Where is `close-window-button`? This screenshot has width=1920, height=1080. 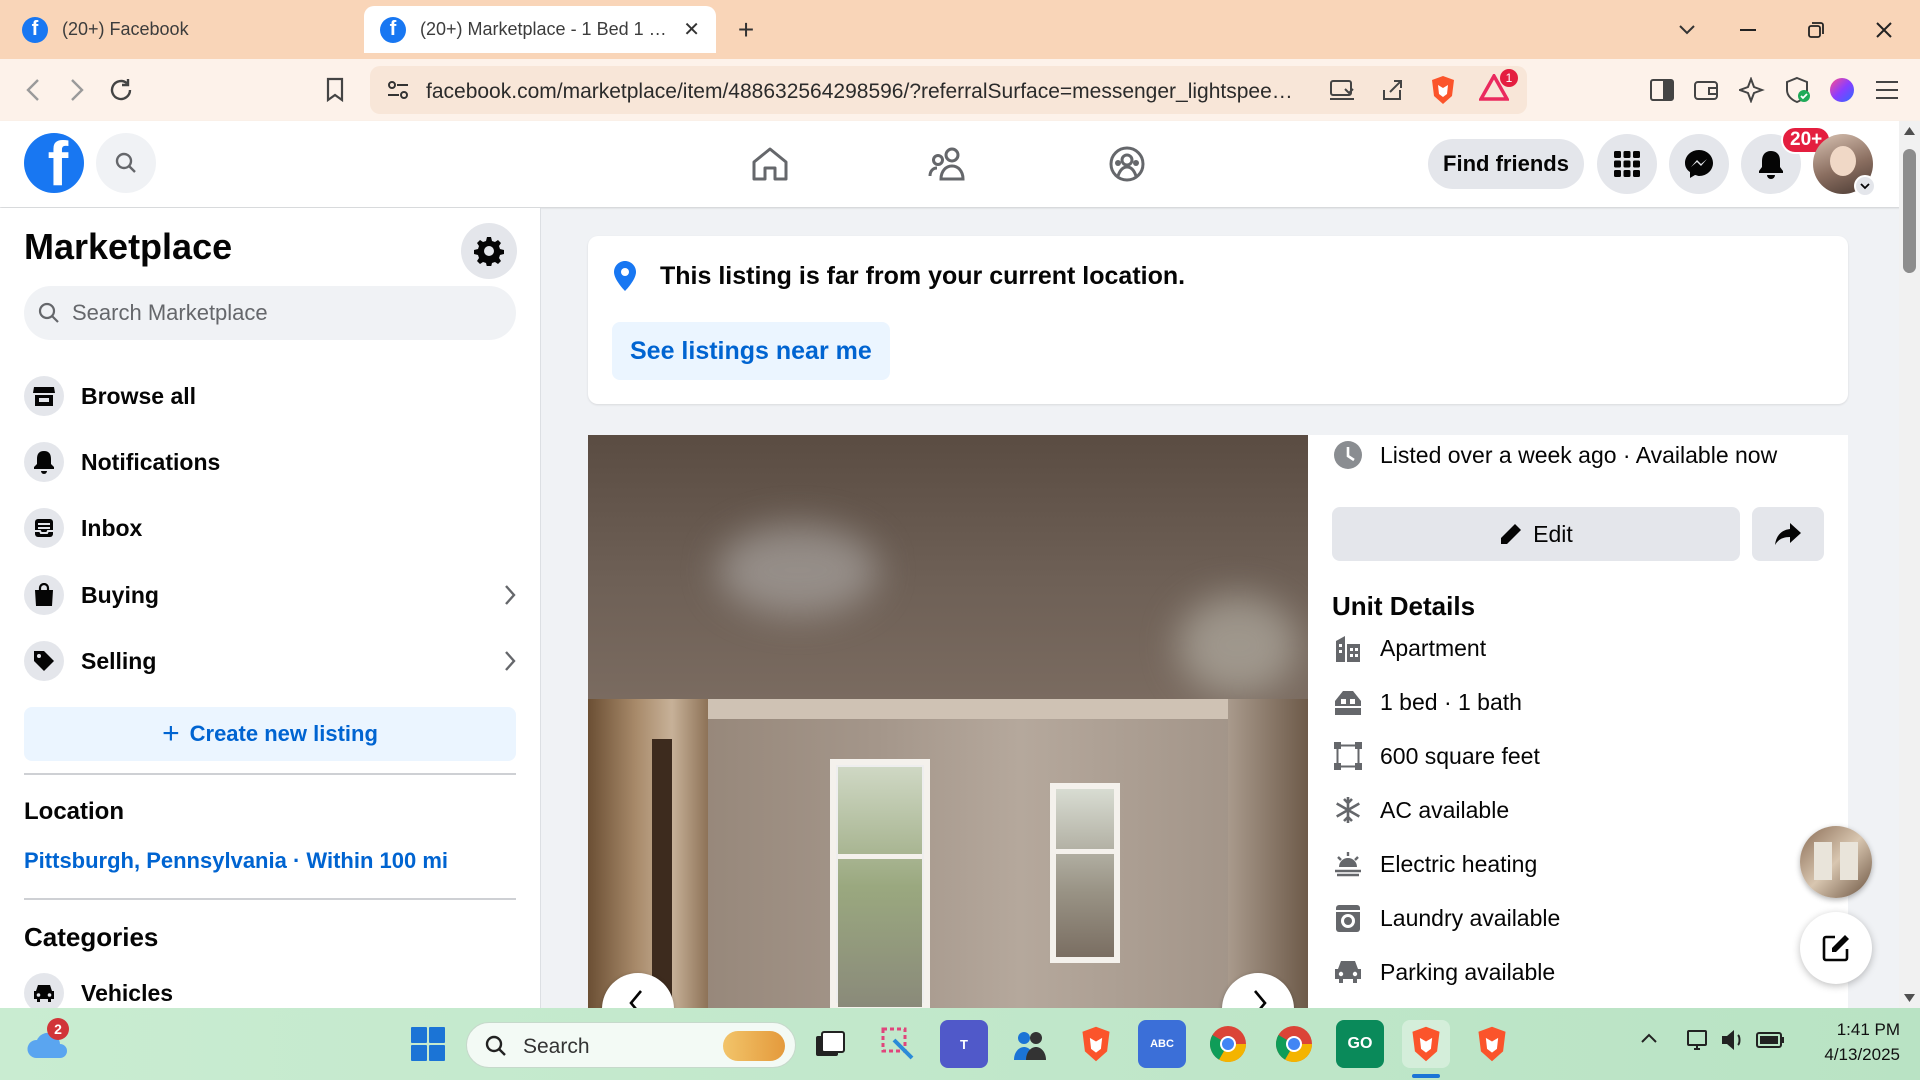 close-window-button is located at coordinates (1884, 29).